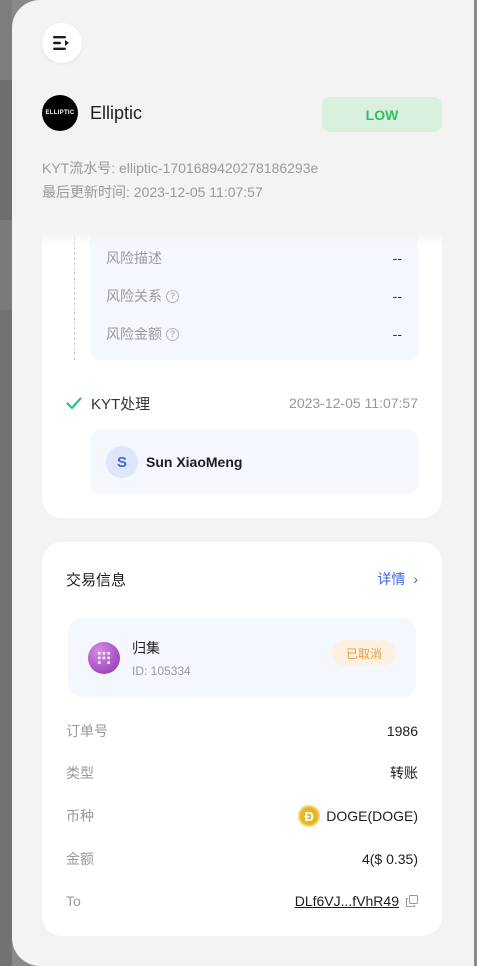 The width and height of the screenshot is (477, 966). Describe the element at coordinates (353, 403) in the screenshot. I see `step-time: 2023-12-05 11:07:57` at that location.